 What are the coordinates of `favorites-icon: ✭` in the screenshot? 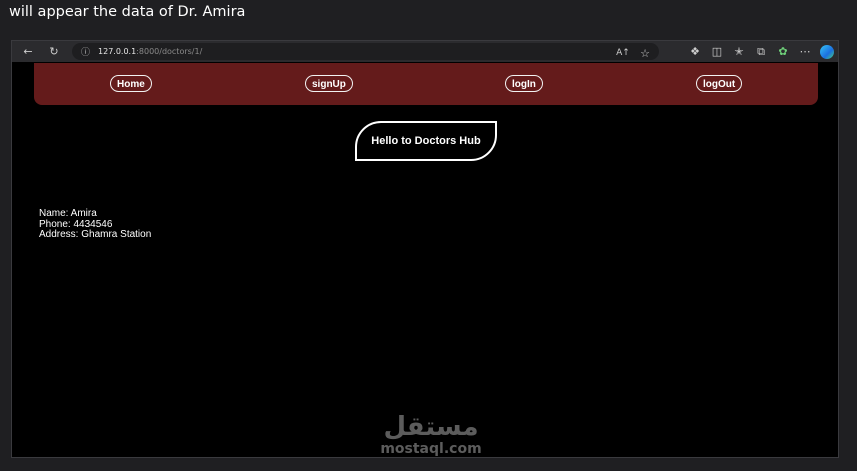 It's located at (739, 51).